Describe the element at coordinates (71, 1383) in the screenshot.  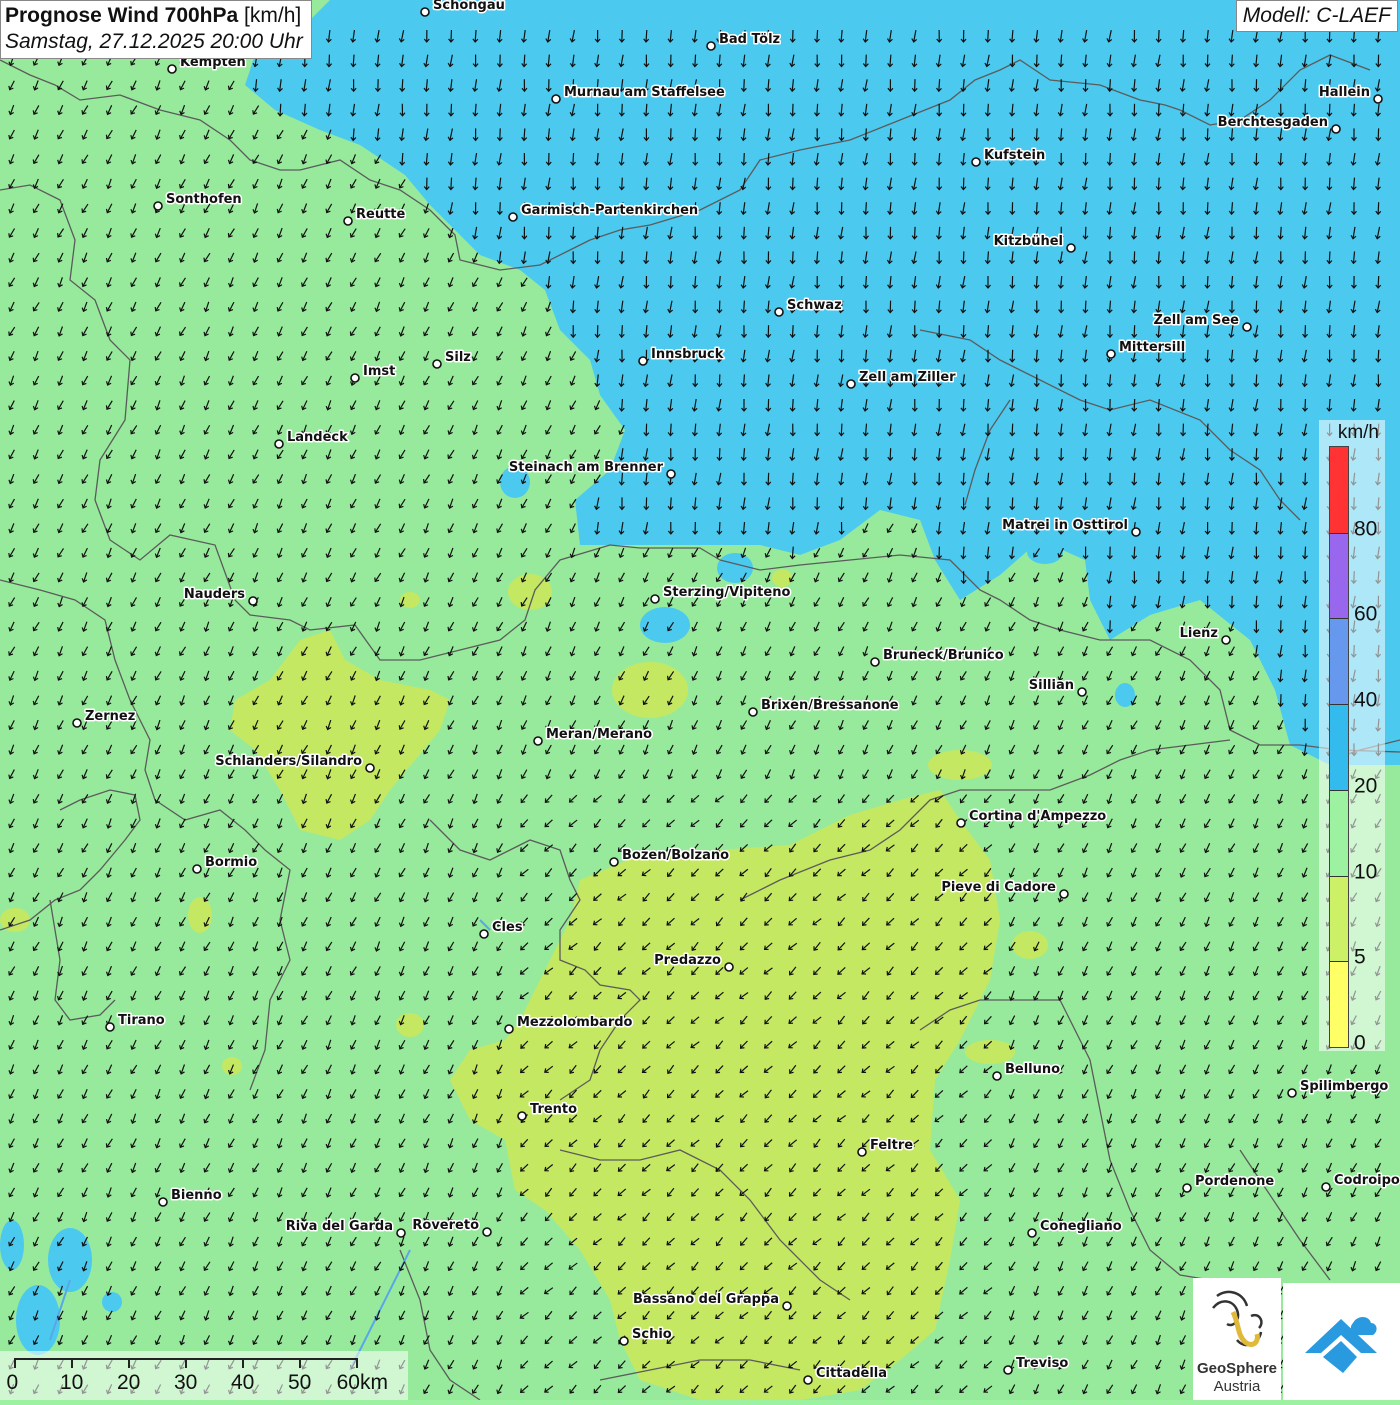
I see `scale-label: 10` at that location.